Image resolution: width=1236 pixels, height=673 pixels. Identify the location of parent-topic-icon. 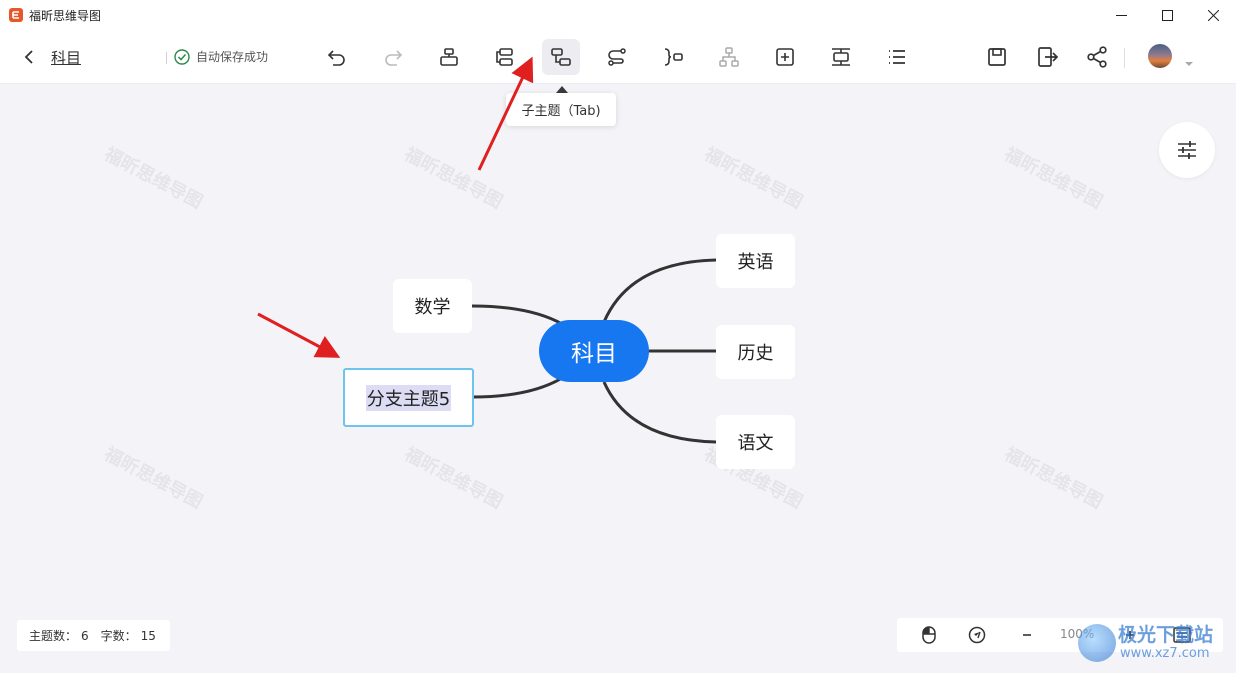
(449, 57).